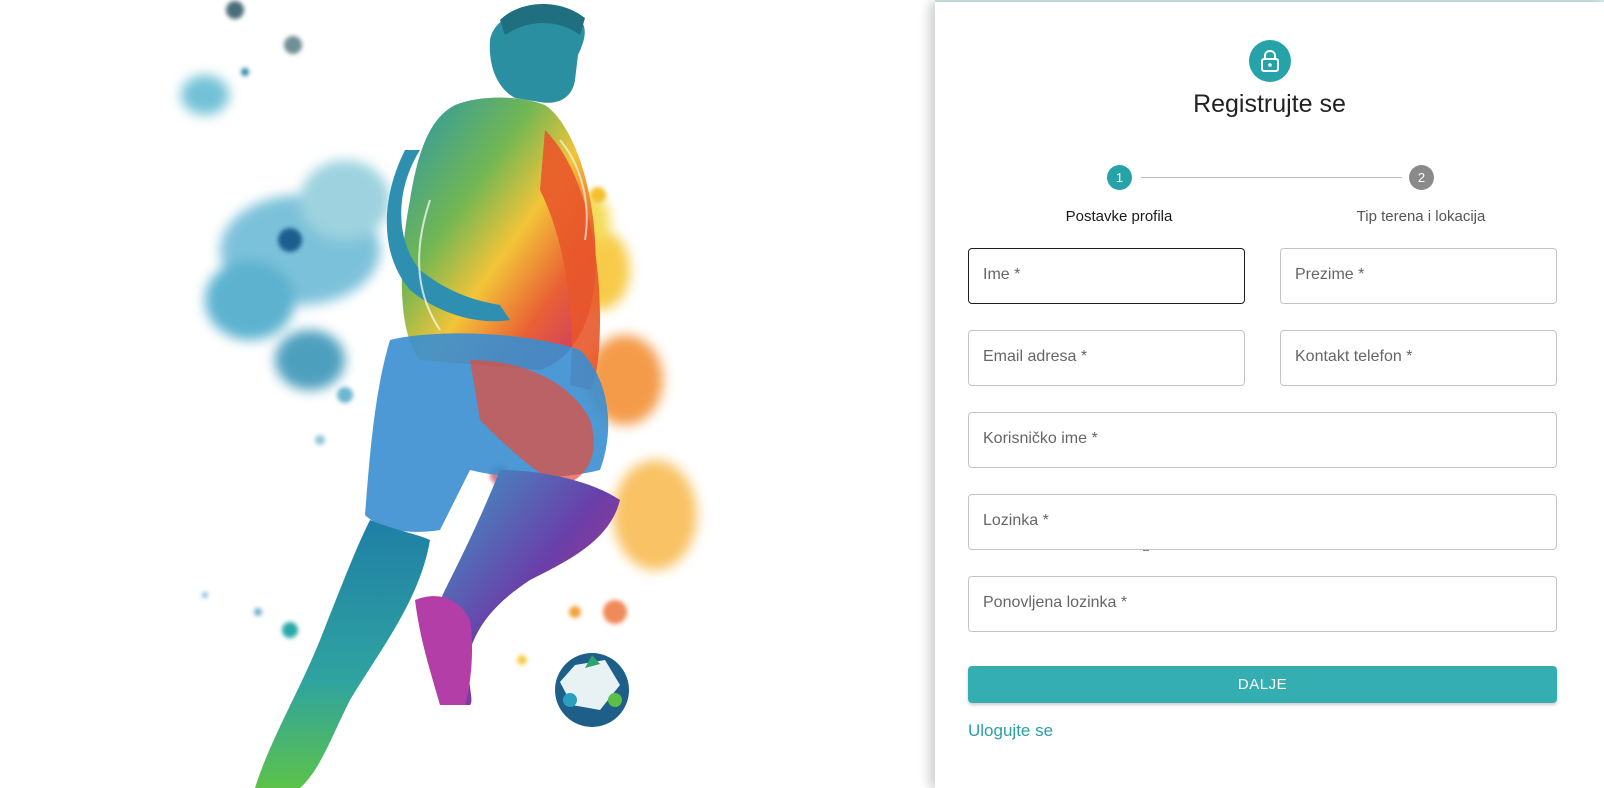  What do you see at coordinates (1262, 440) in the screenshot?
I see `username-field: Korisničko ime *` at bounding box center [1262, 440].